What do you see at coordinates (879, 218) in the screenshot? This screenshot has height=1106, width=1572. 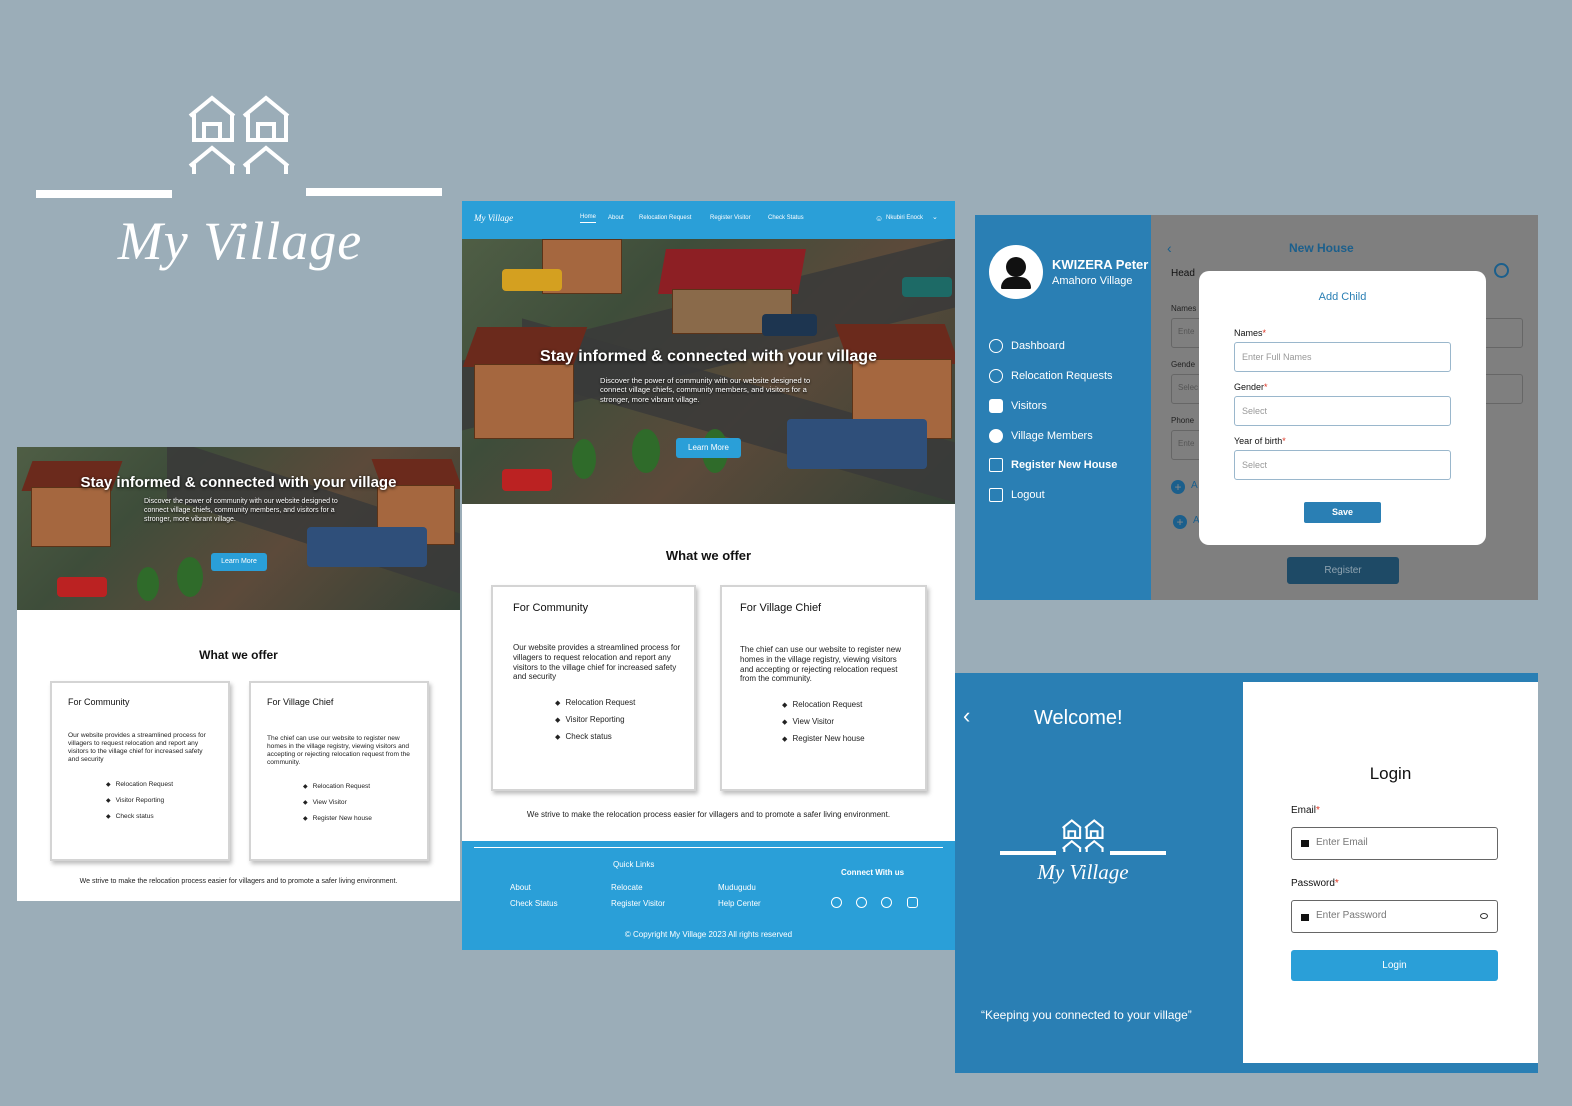 I see `user-icon: ☺` at bounding box center [879, 218].